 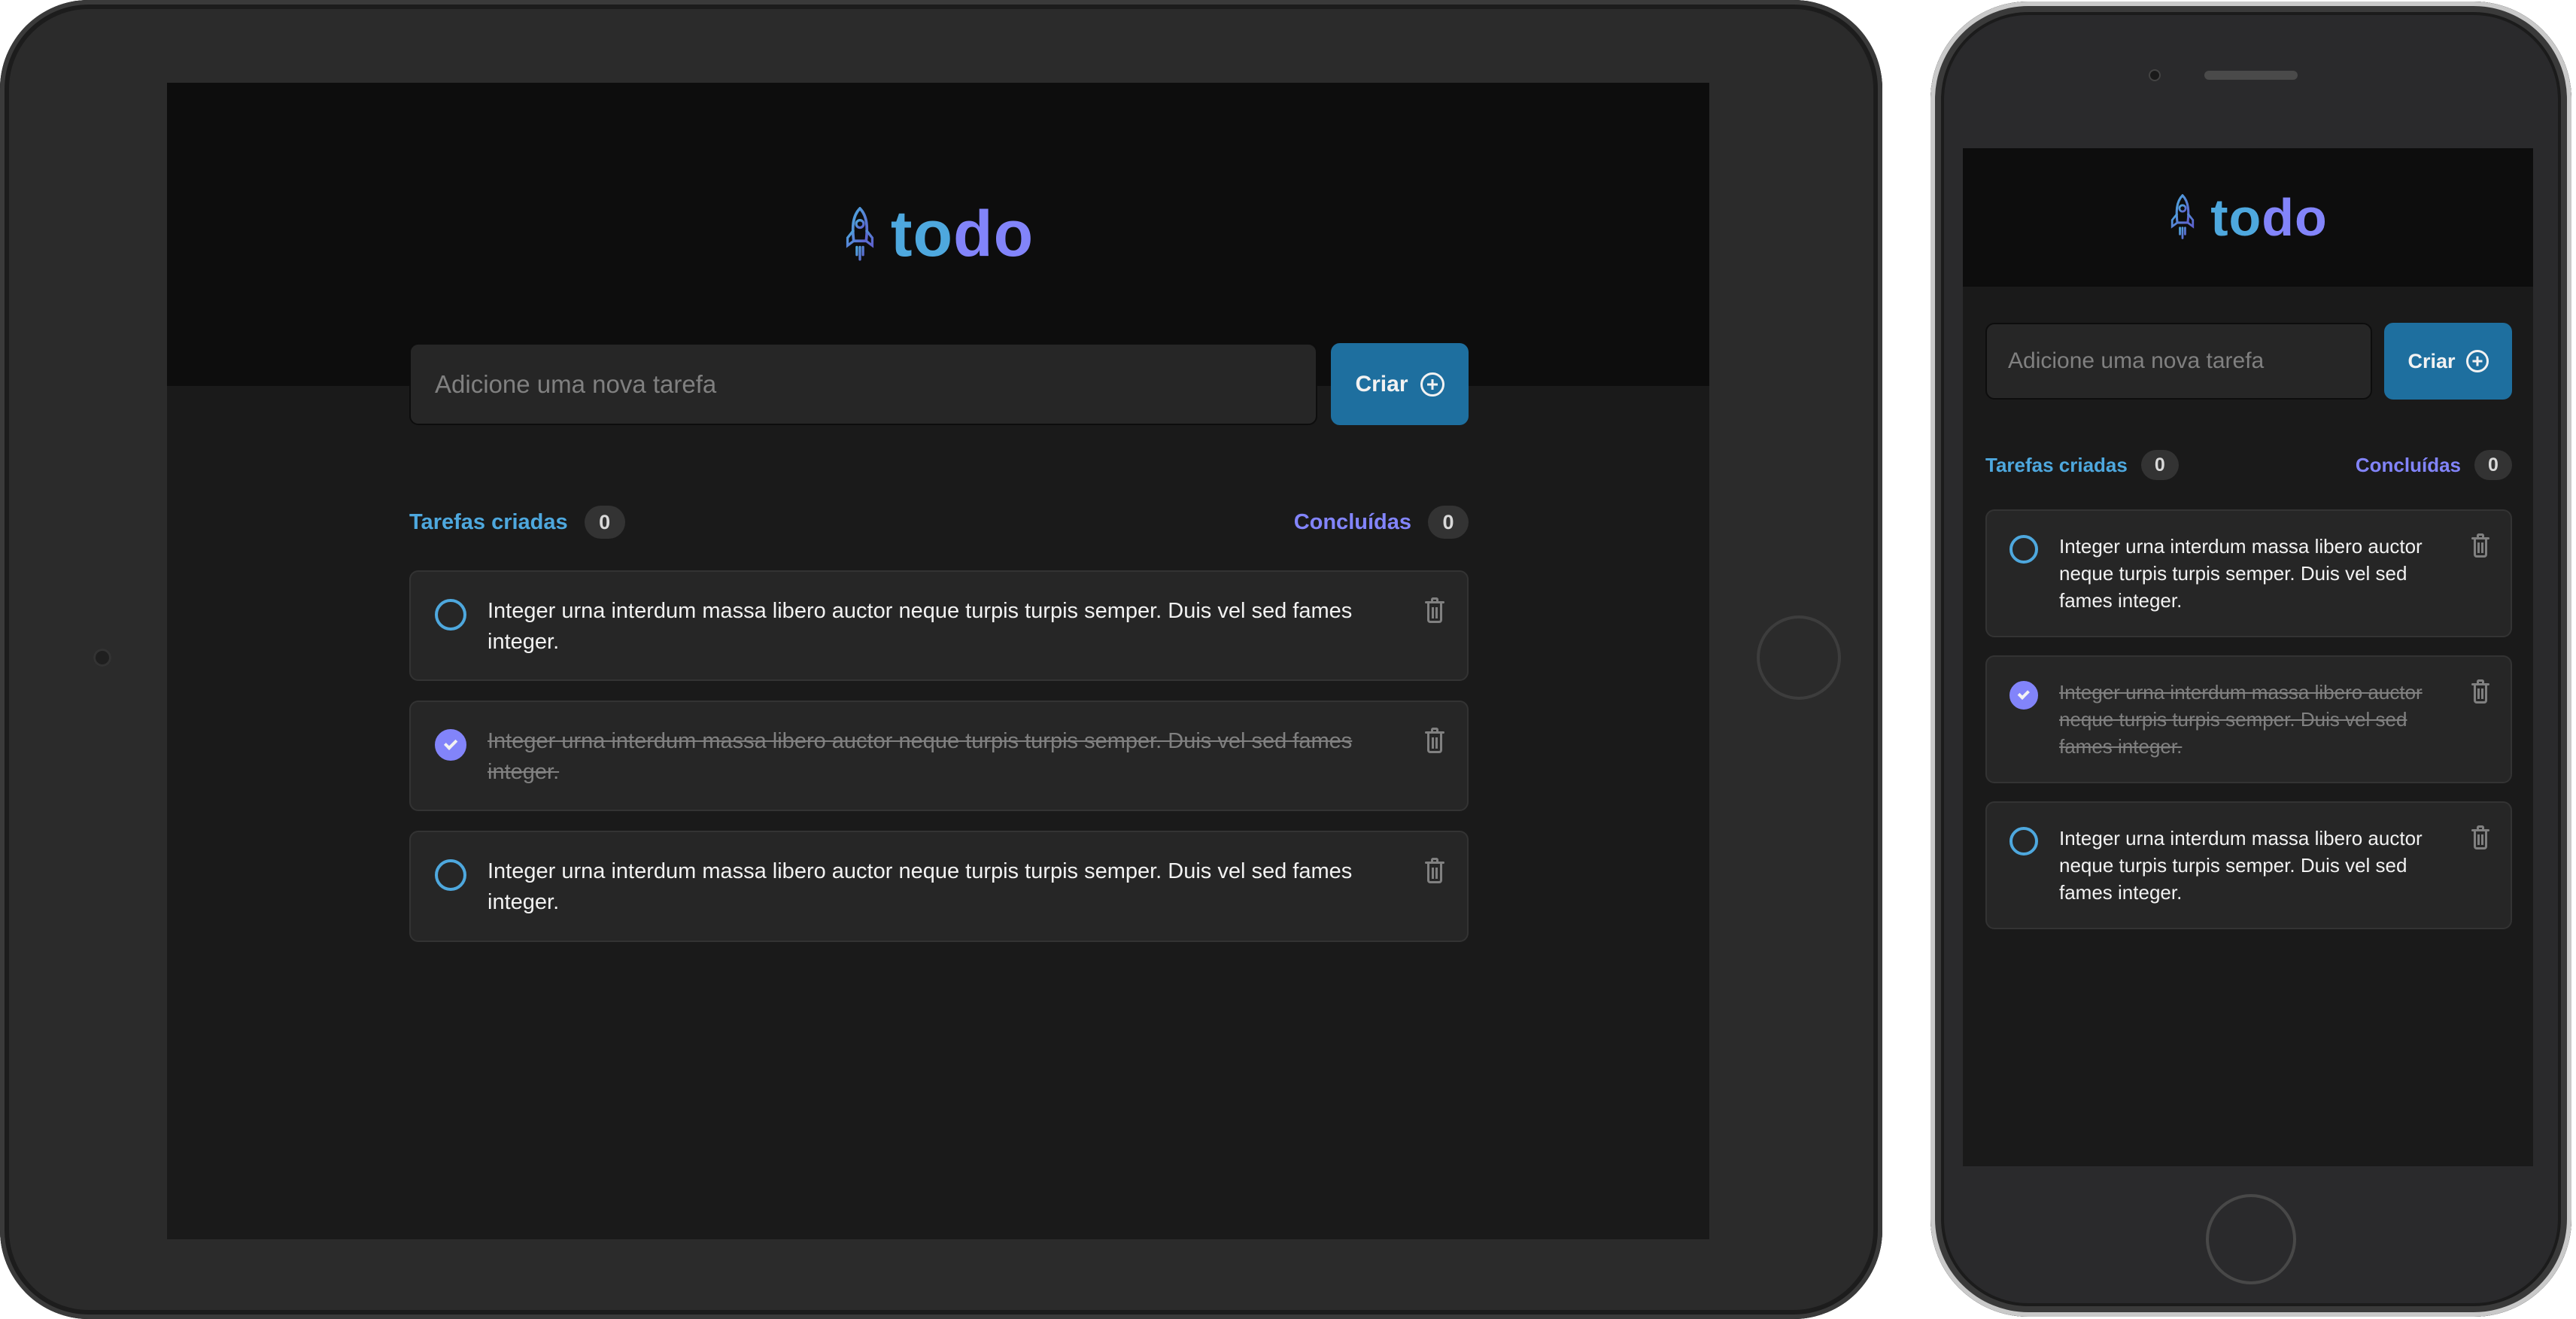 What do you see at coordinates (2251, 1239) in the screenshot?
I see `phone-home-button` at bounding box center [2251, 1239].